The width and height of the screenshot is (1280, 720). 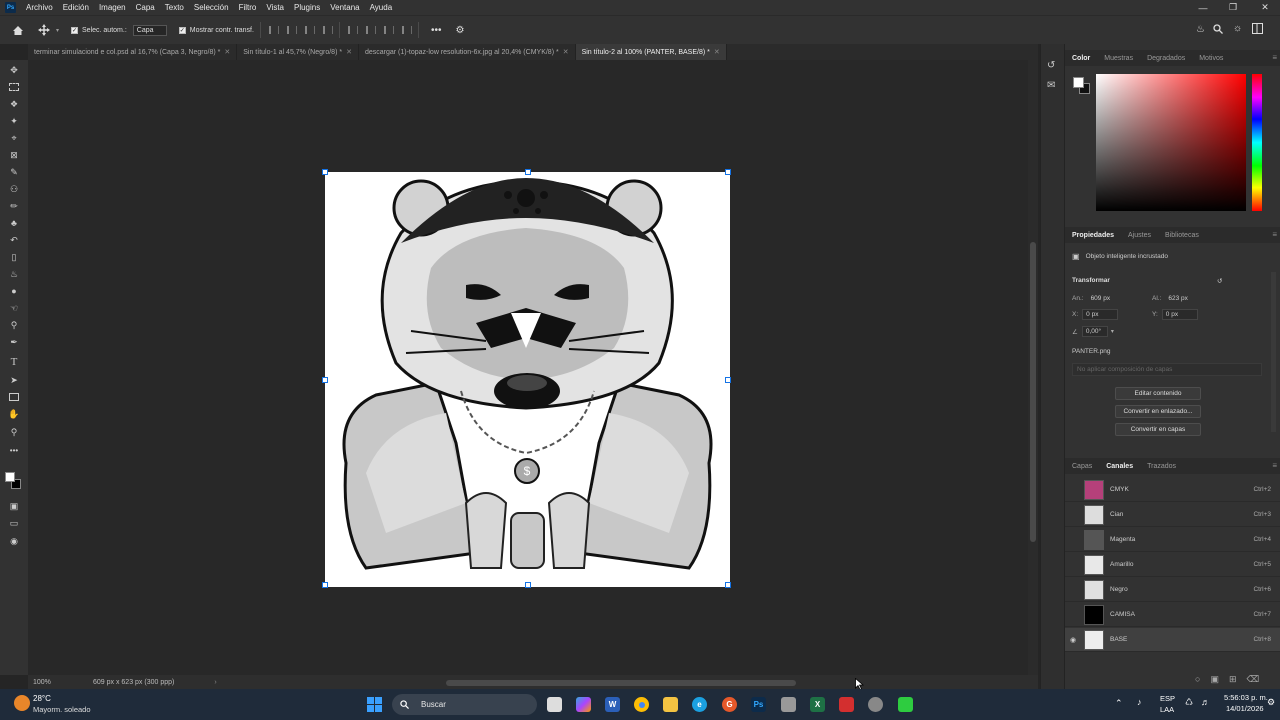 I want to click on menu-filtro: Filtro, so click(x=248, y=7).